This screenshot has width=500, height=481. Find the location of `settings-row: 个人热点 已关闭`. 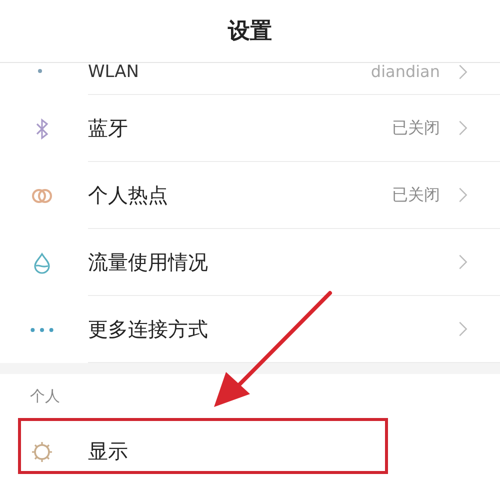

settings-row: 个人热点 已关闭 is located at coordinates (250, 195).